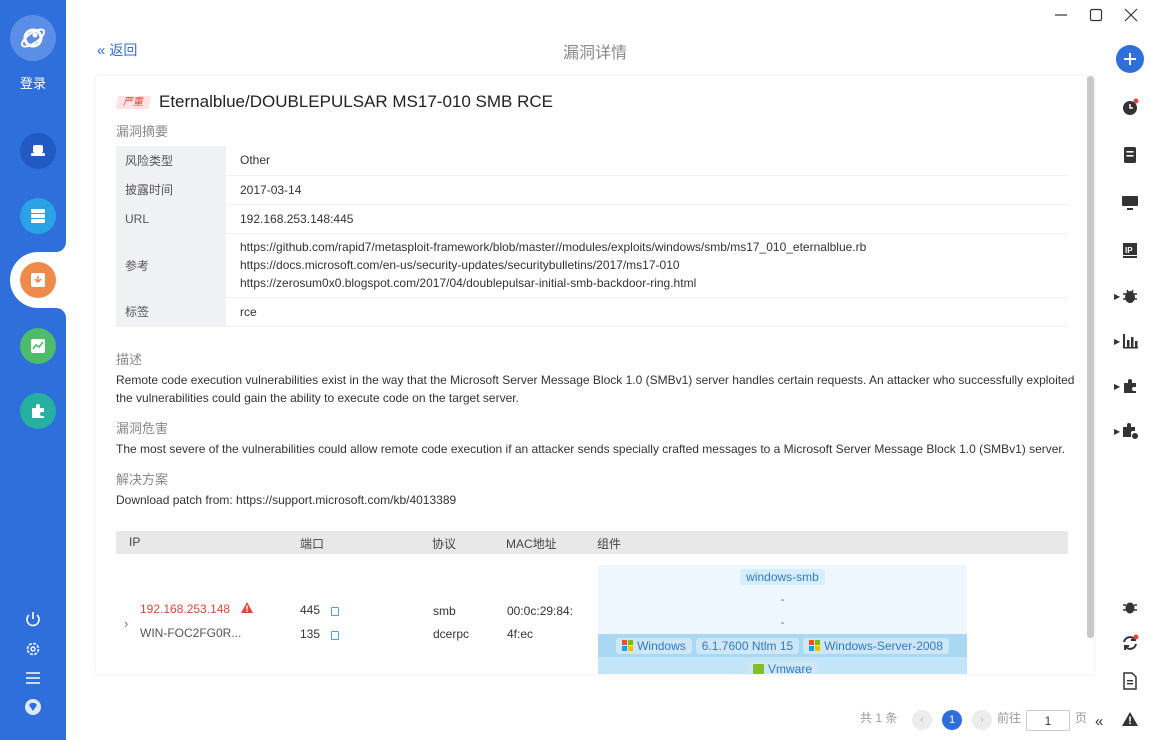 This screenshot has width=1150, height=740. Describe the element at coordinates (661, 645) in the screenshot. I see `os-name: Windows` at that location.